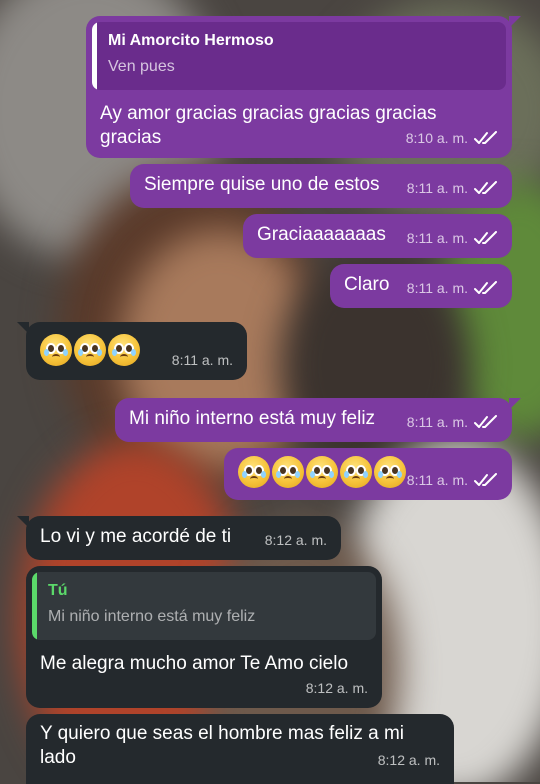 This screenshot has height=784, width=540. I want to click on message-bubble-outgoing: Siempre quise uno de estos 8:11 a. m., so click(321, 186).